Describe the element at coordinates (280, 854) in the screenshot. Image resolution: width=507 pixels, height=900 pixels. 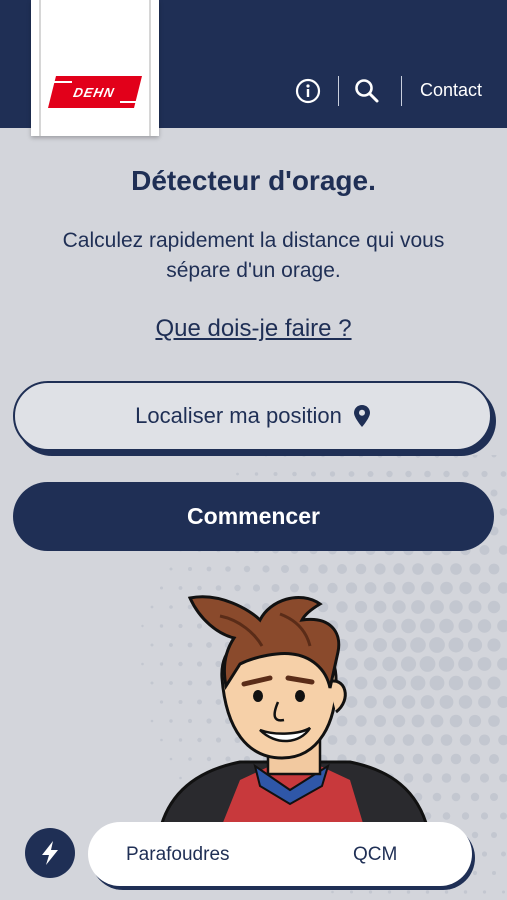
I see `bottom-tab-bar: Parafoudres QCM` at that location.